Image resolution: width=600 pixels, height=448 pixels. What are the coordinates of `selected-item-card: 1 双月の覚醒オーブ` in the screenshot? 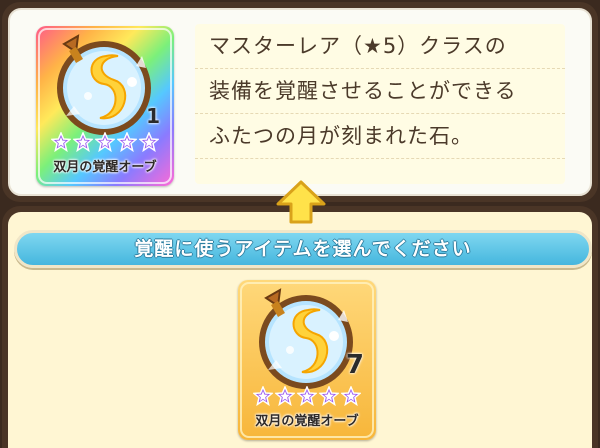 It's located at (105, 106).